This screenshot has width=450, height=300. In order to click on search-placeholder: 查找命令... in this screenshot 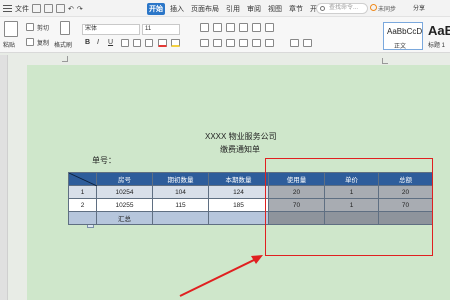, I will do `click(344, 8)`.